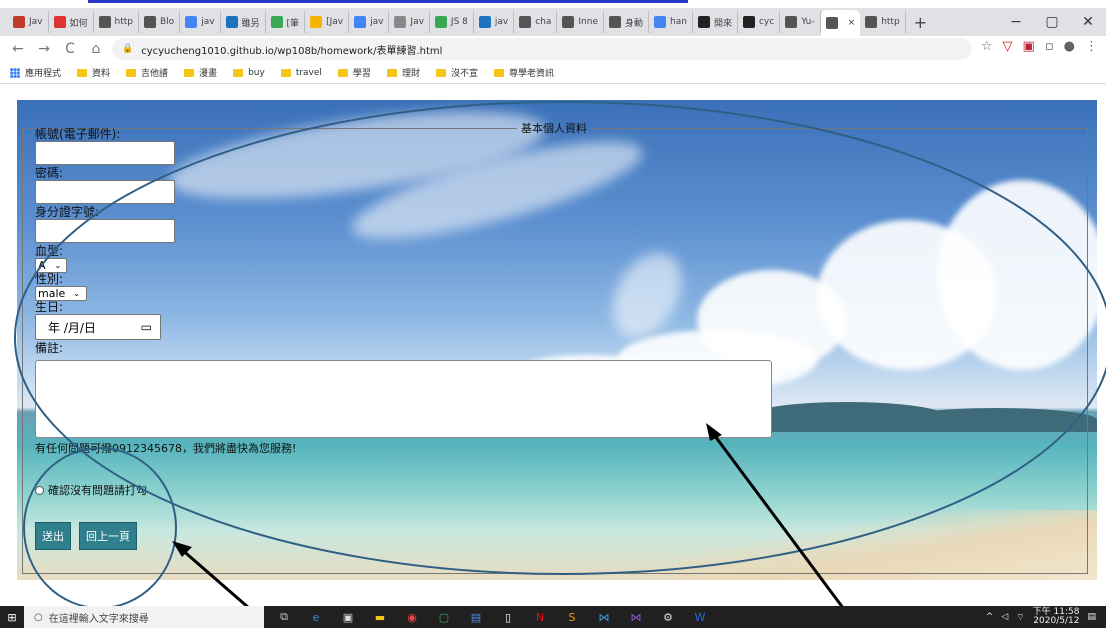  What do you see at coordinates (990, 617) in the screenshot?
I see `tray-chevron-icon: ^` at bounding box center [990, 617].